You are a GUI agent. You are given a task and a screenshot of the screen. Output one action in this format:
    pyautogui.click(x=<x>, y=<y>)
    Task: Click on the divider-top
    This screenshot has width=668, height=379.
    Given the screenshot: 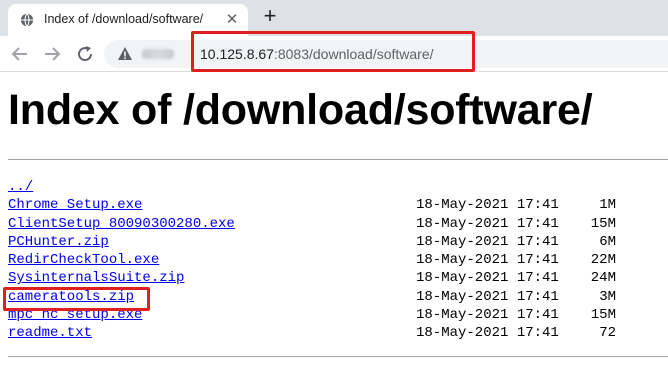 What is the action you would take?
    pyautogui.click(x=338, y=159)
    